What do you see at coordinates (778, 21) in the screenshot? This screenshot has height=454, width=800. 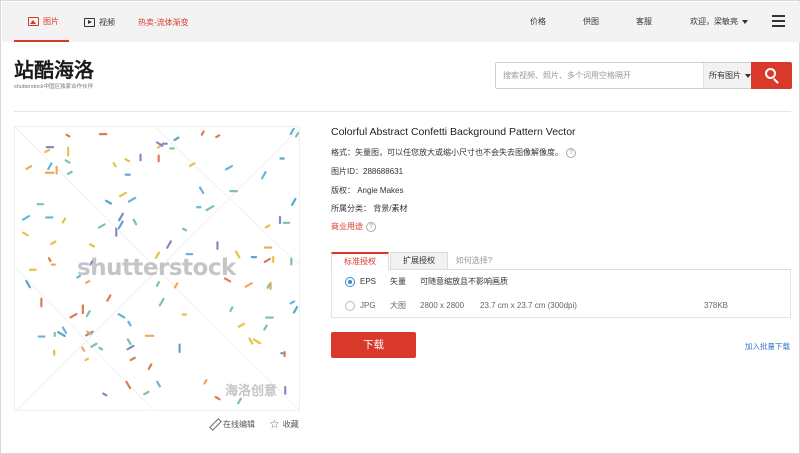 I see `hamburger-menu-icon` at bounding box center [778, 21].